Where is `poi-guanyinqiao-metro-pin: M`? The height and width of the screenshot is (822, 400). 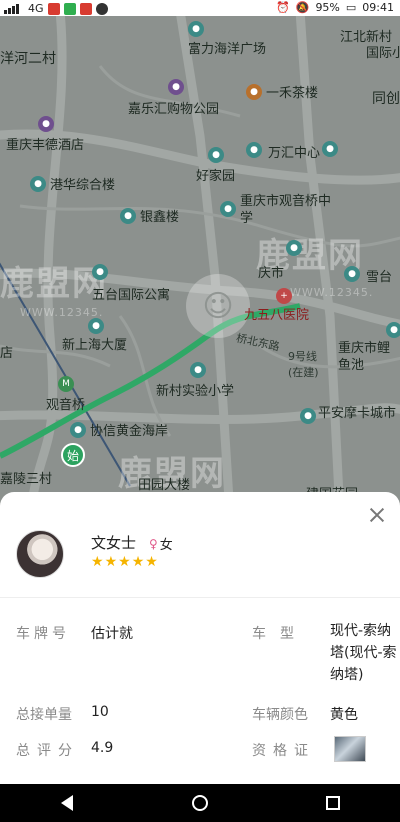
poi-guanyinqiao-metro-pin: M is located at coordinates (66, 384).